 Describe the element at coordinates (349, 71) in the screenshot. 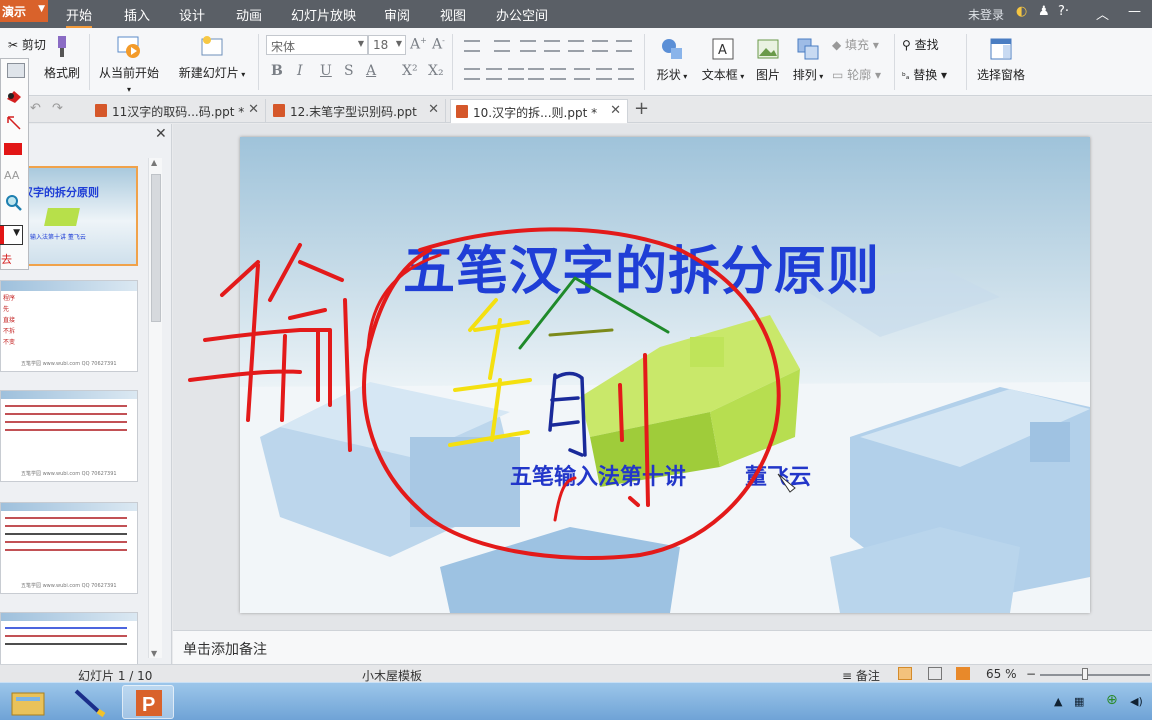

I see `shadow-icon: S` at that location.